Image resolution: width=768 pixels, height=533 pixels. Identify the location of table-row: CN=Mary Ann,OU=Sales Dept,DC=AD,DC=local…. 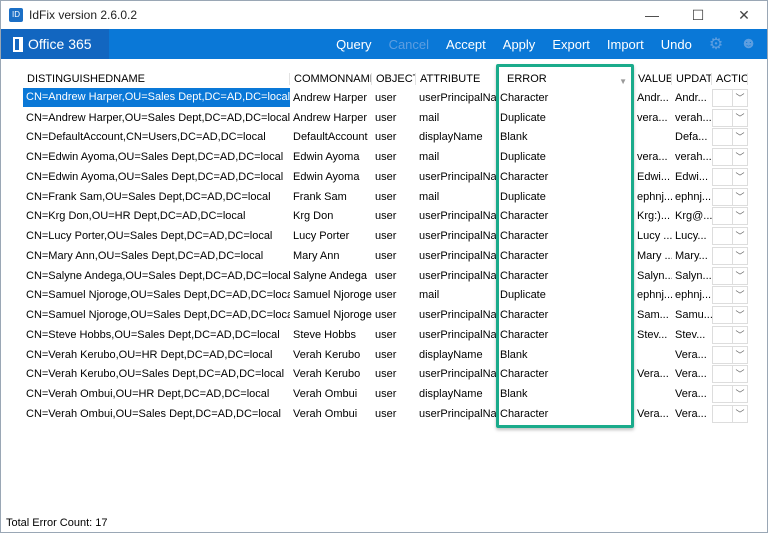
(385, 256).